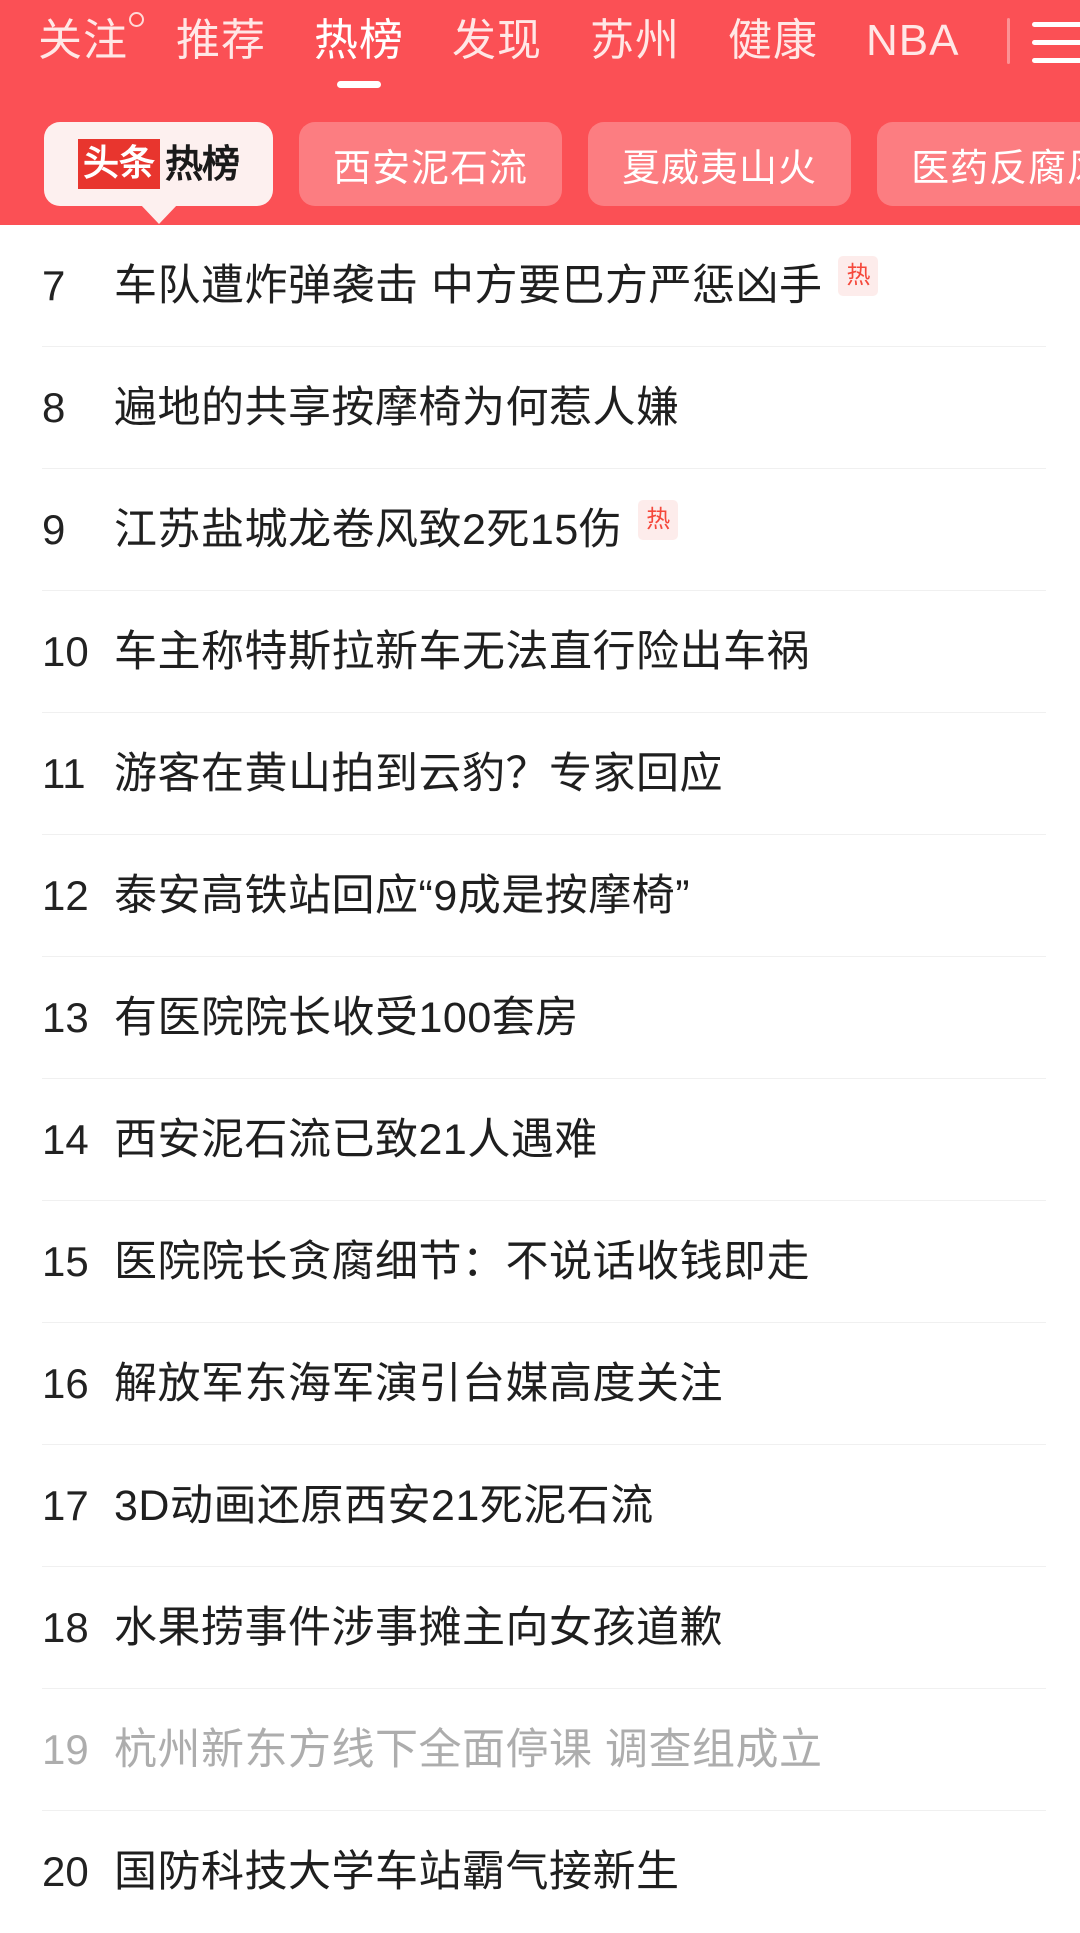  I want to click on list-item: 17 3D动画还原西安21死泥石流, so click(544, 1506).